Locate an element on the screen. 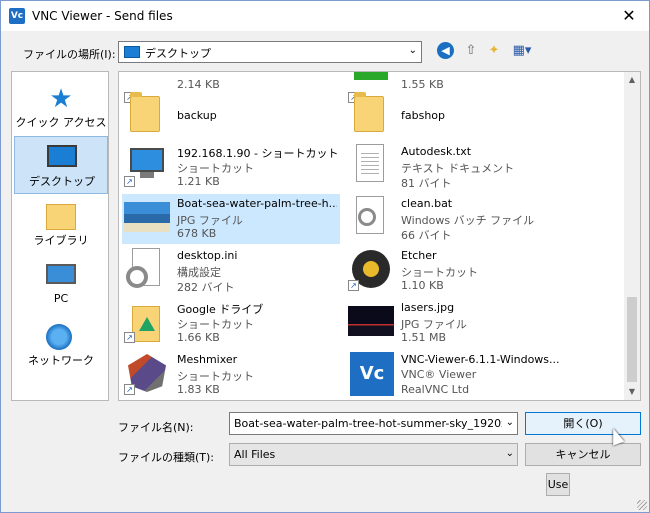 This screenshot has height=513, width=650. scrollbar-thumb is located at coordinates (632, 339).